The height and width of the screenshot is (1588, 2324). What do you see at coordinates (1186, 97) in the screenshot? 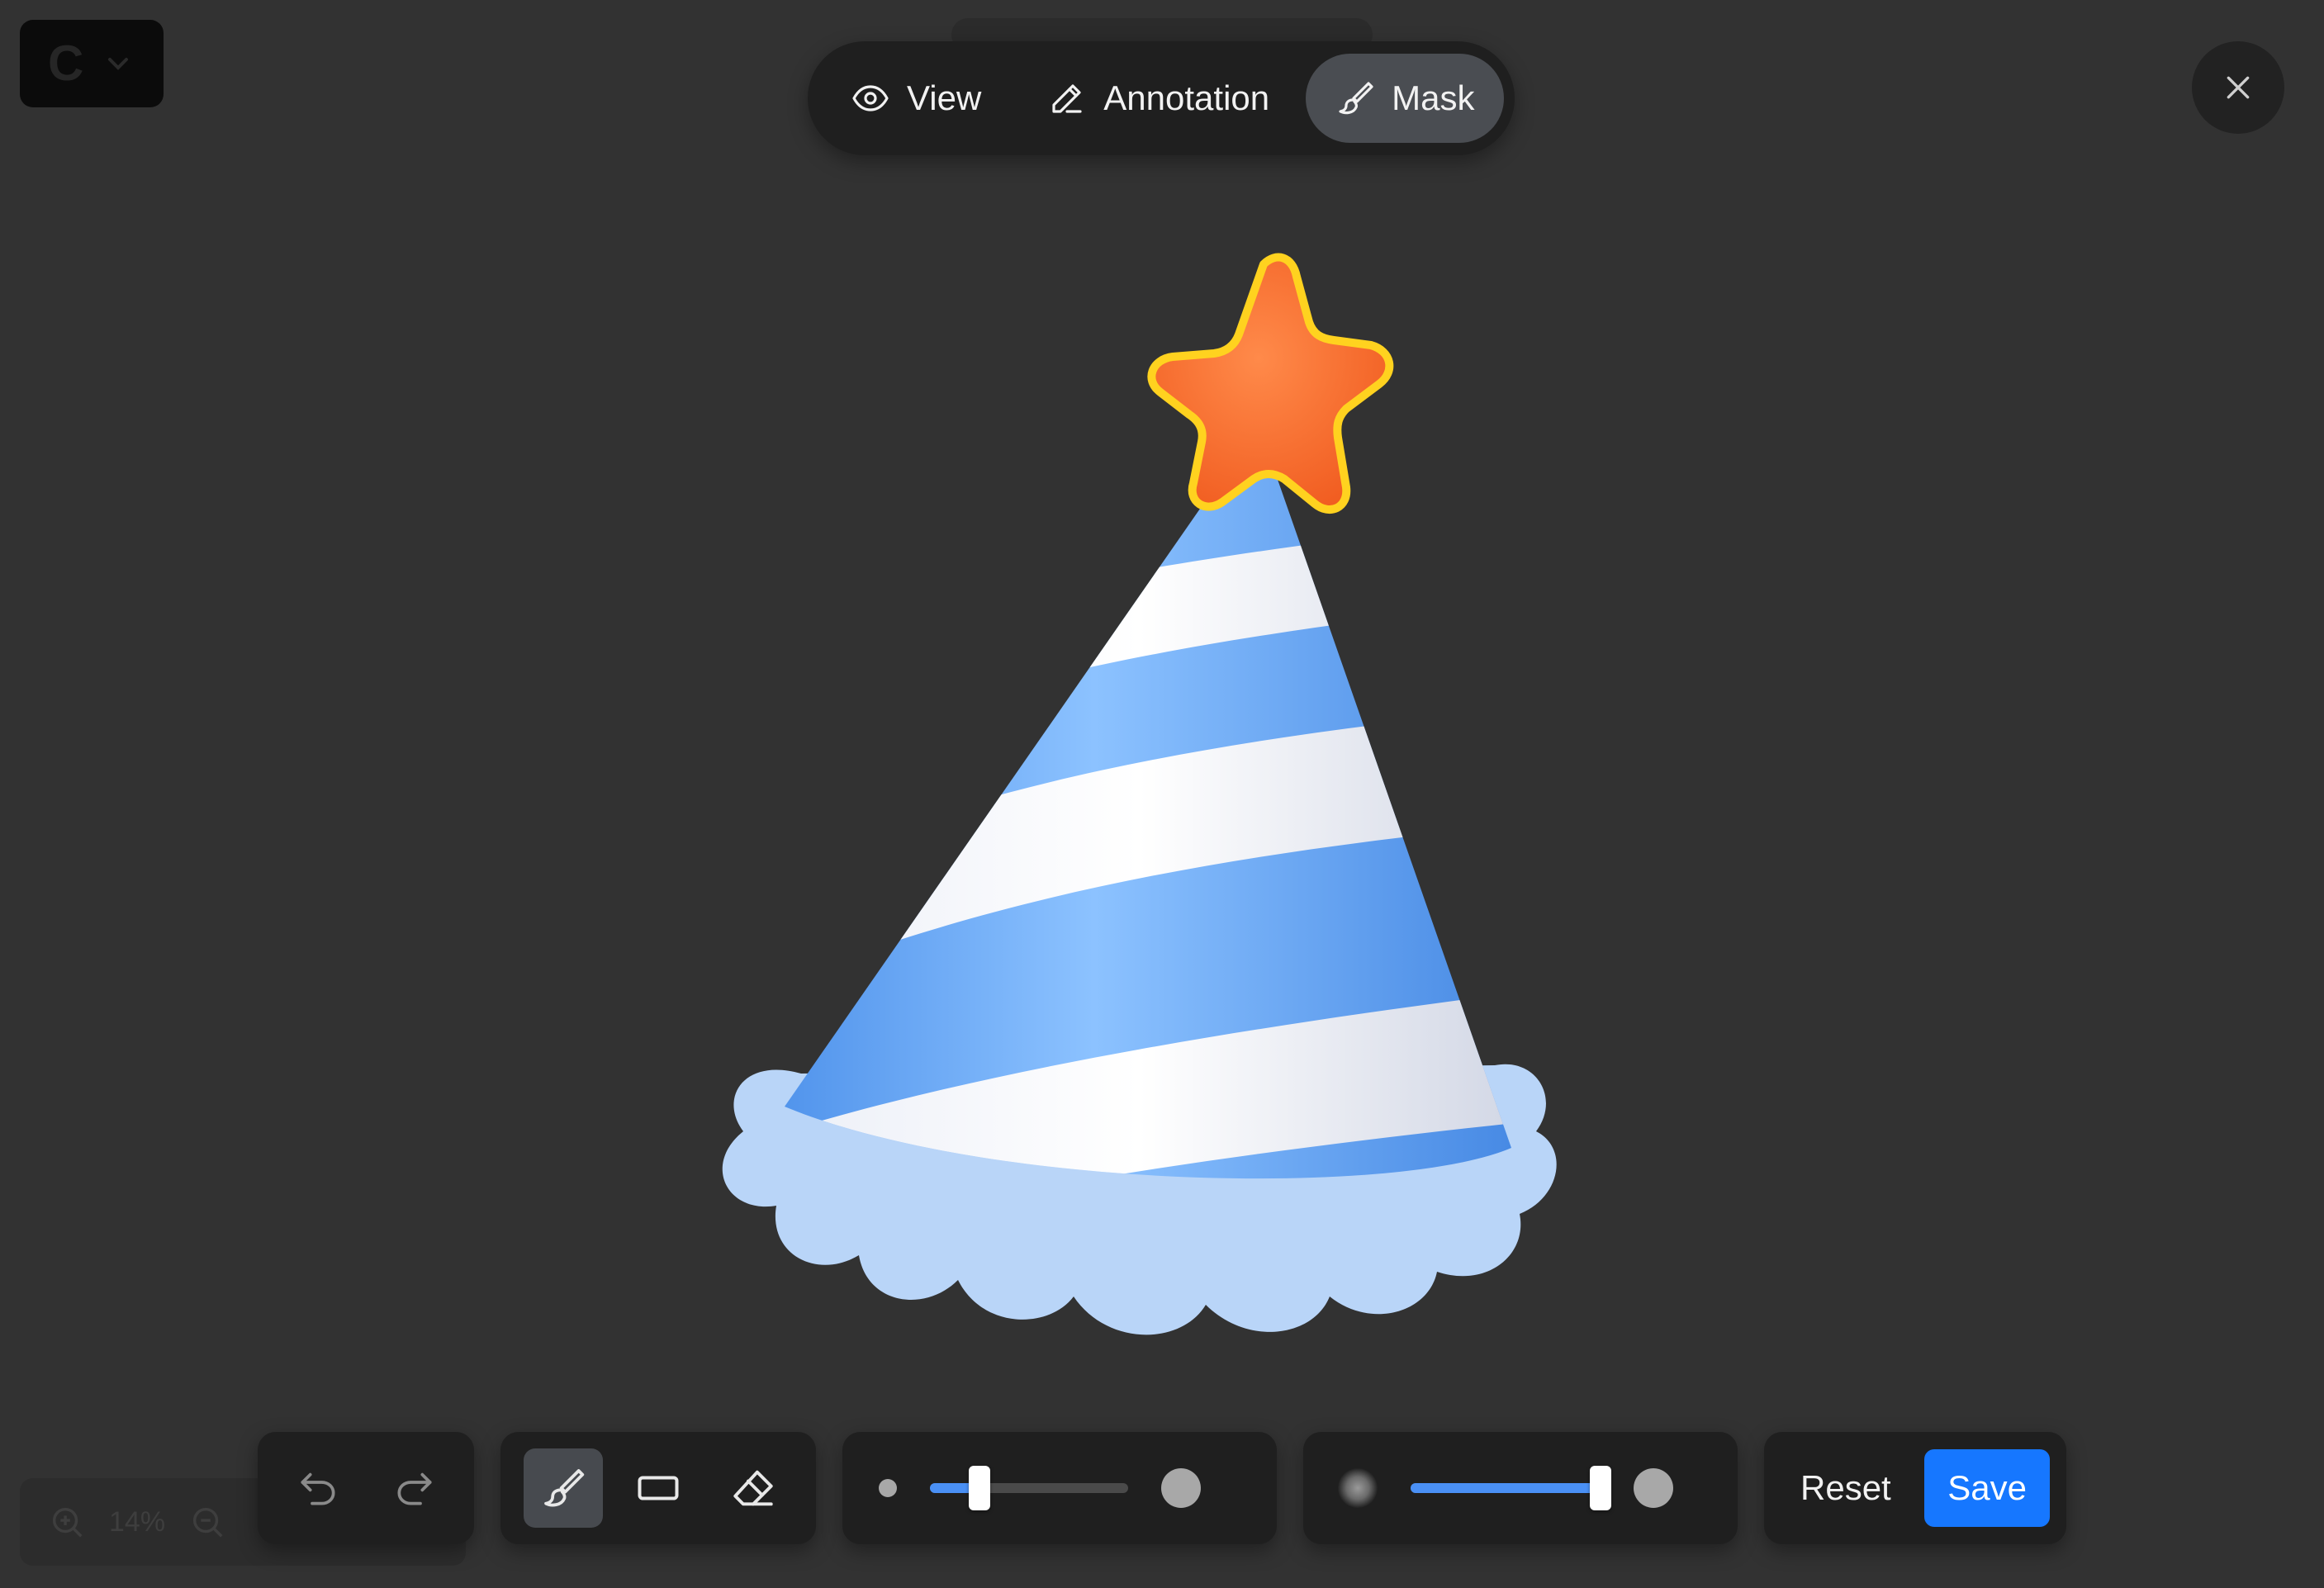
I see `mode-annotation-label: Annotation` at bounding box center [1186, 97].